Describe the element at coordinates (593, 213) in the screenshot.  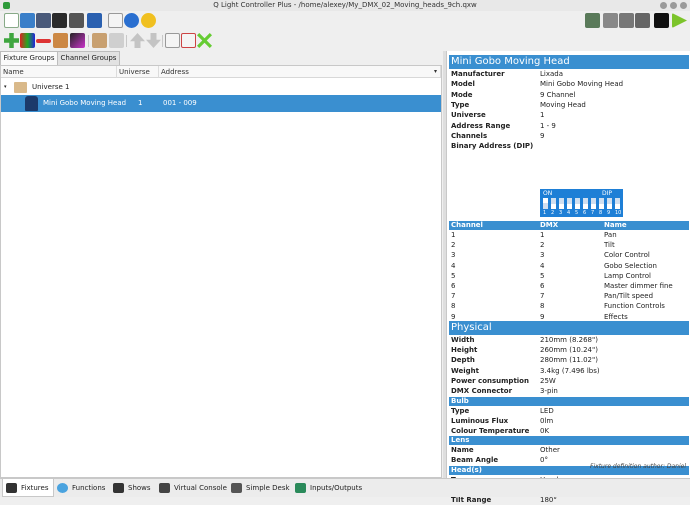
I see `dip-number: 7` at that location.